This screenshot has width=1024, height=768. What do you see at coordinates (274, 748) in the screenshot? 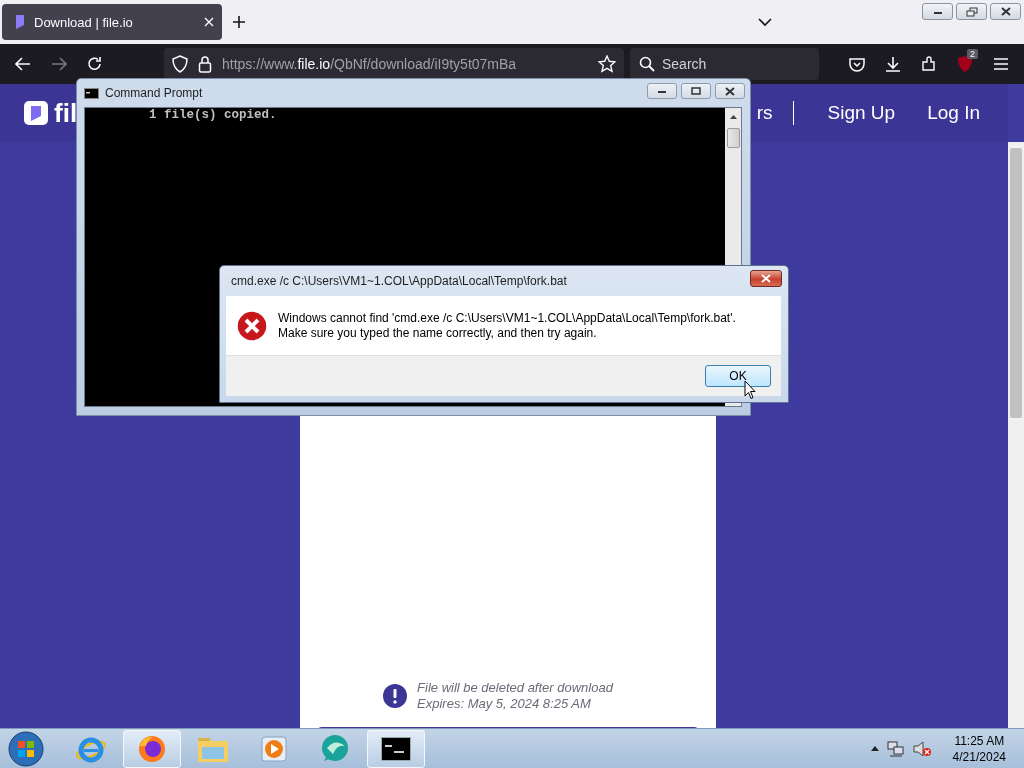
I see `play-icon` at bounding box center [274, 748].